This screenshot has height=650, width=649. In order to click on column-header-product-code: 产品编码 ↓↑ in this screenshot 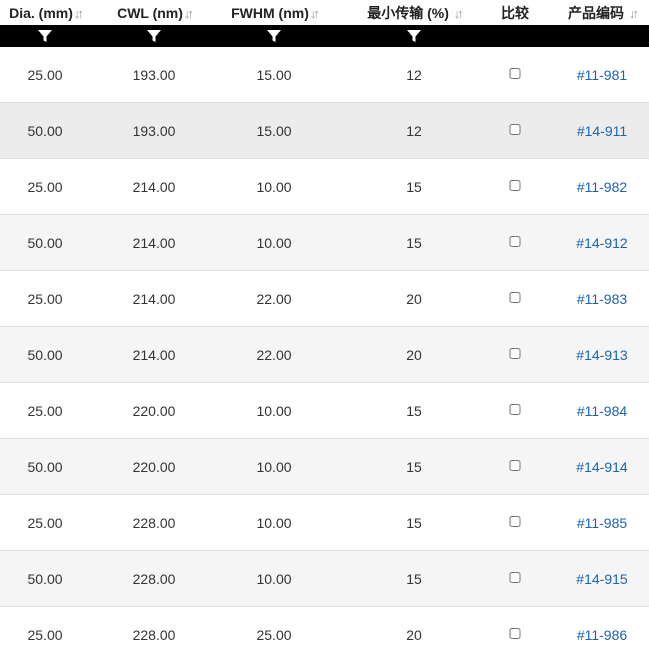, I will do `click(603, 12)`.